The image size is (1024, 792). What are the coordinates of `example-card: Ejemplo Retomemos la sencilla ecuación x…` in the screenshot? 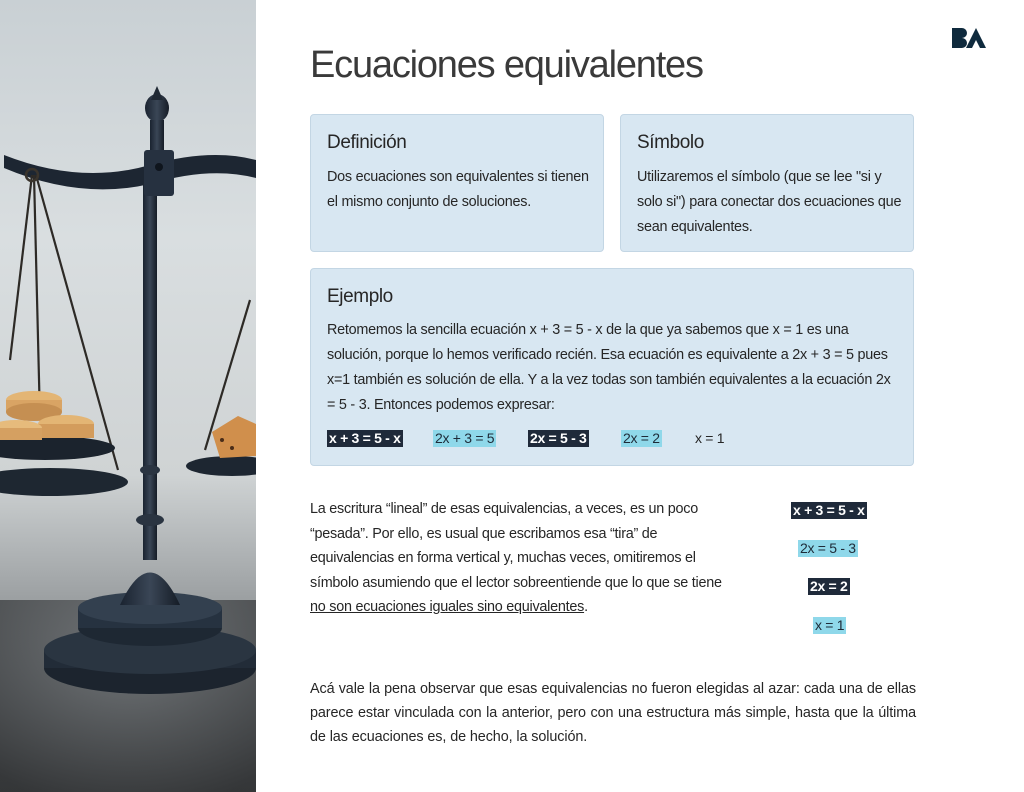 It's located at (612, 367).